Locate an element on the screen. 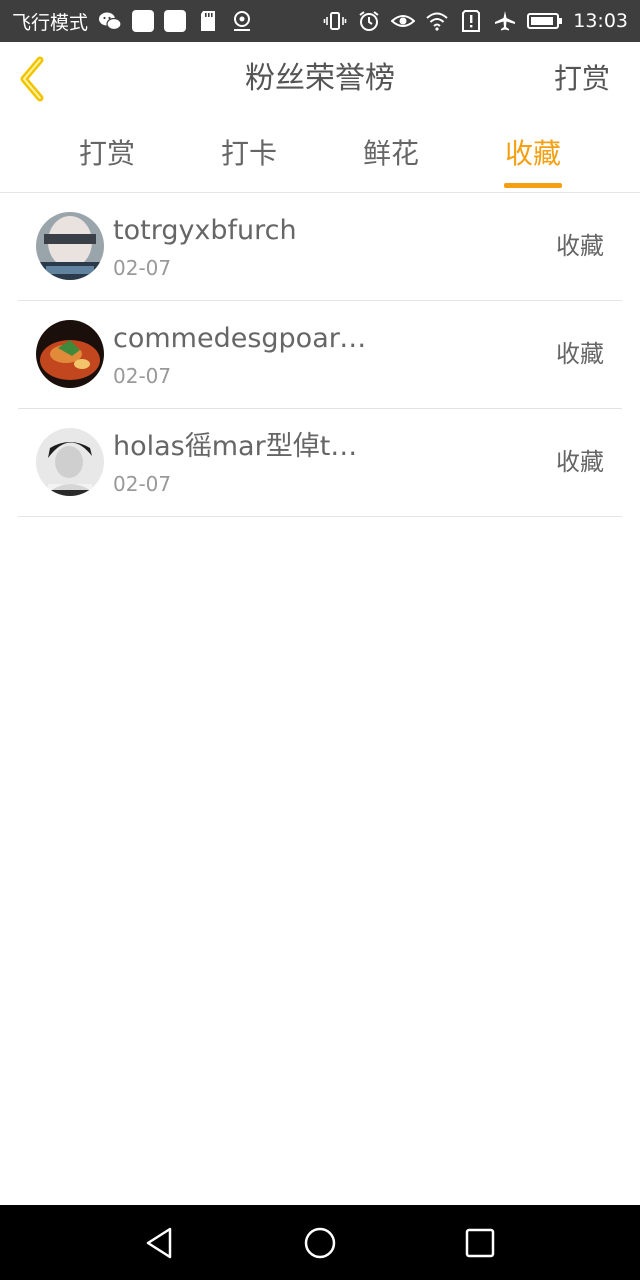 The image size is (640, 1280). location-icon is located at coordinates (242, 21).